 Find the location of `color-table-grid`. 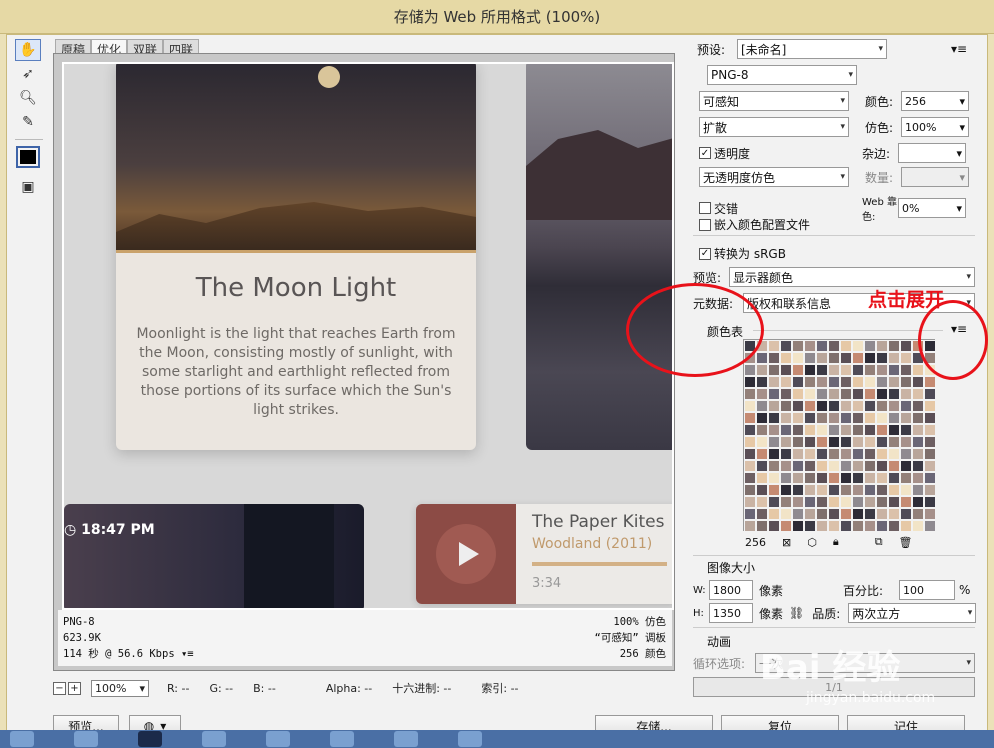

color-table-grid is located at coordinates (839, 435).